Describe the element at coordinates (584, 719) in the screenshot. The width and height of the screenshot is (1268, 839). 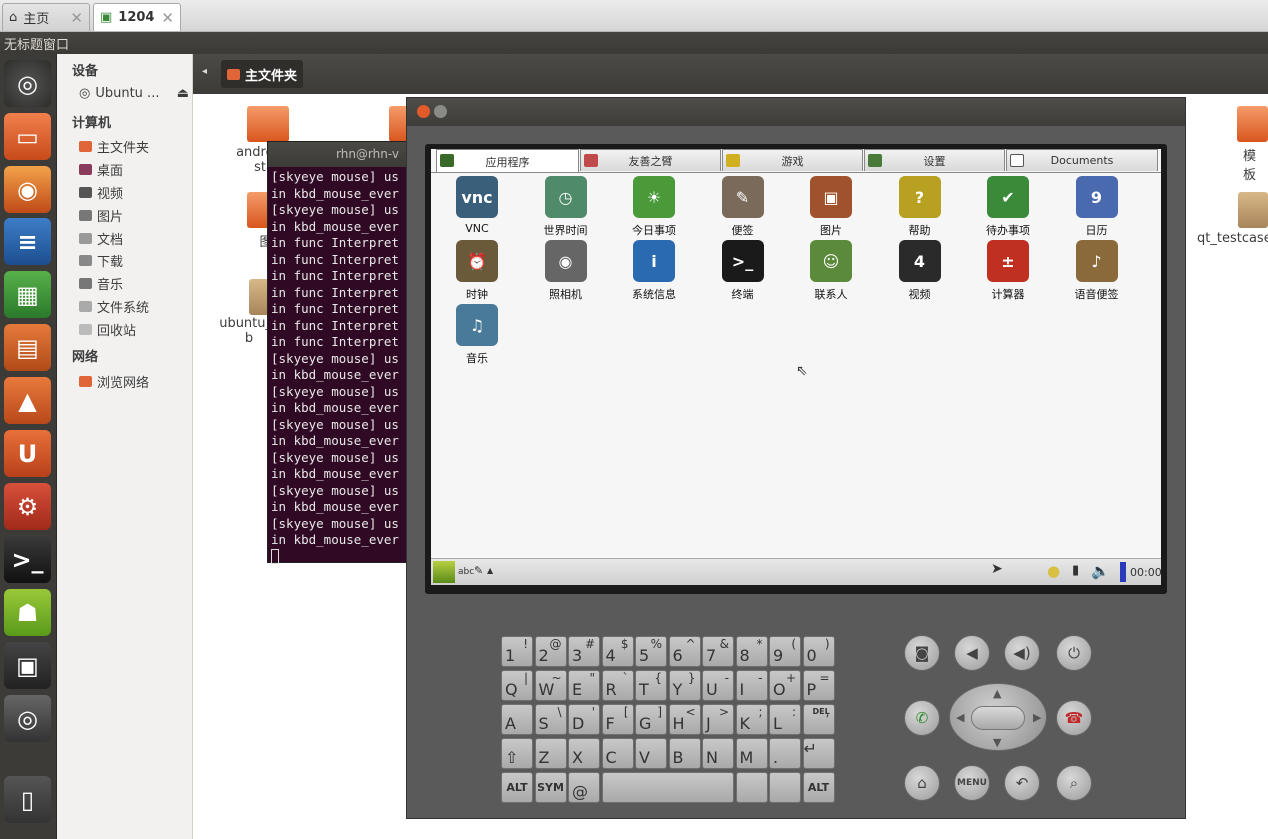
I see `keyboard-key: D '` at that location.